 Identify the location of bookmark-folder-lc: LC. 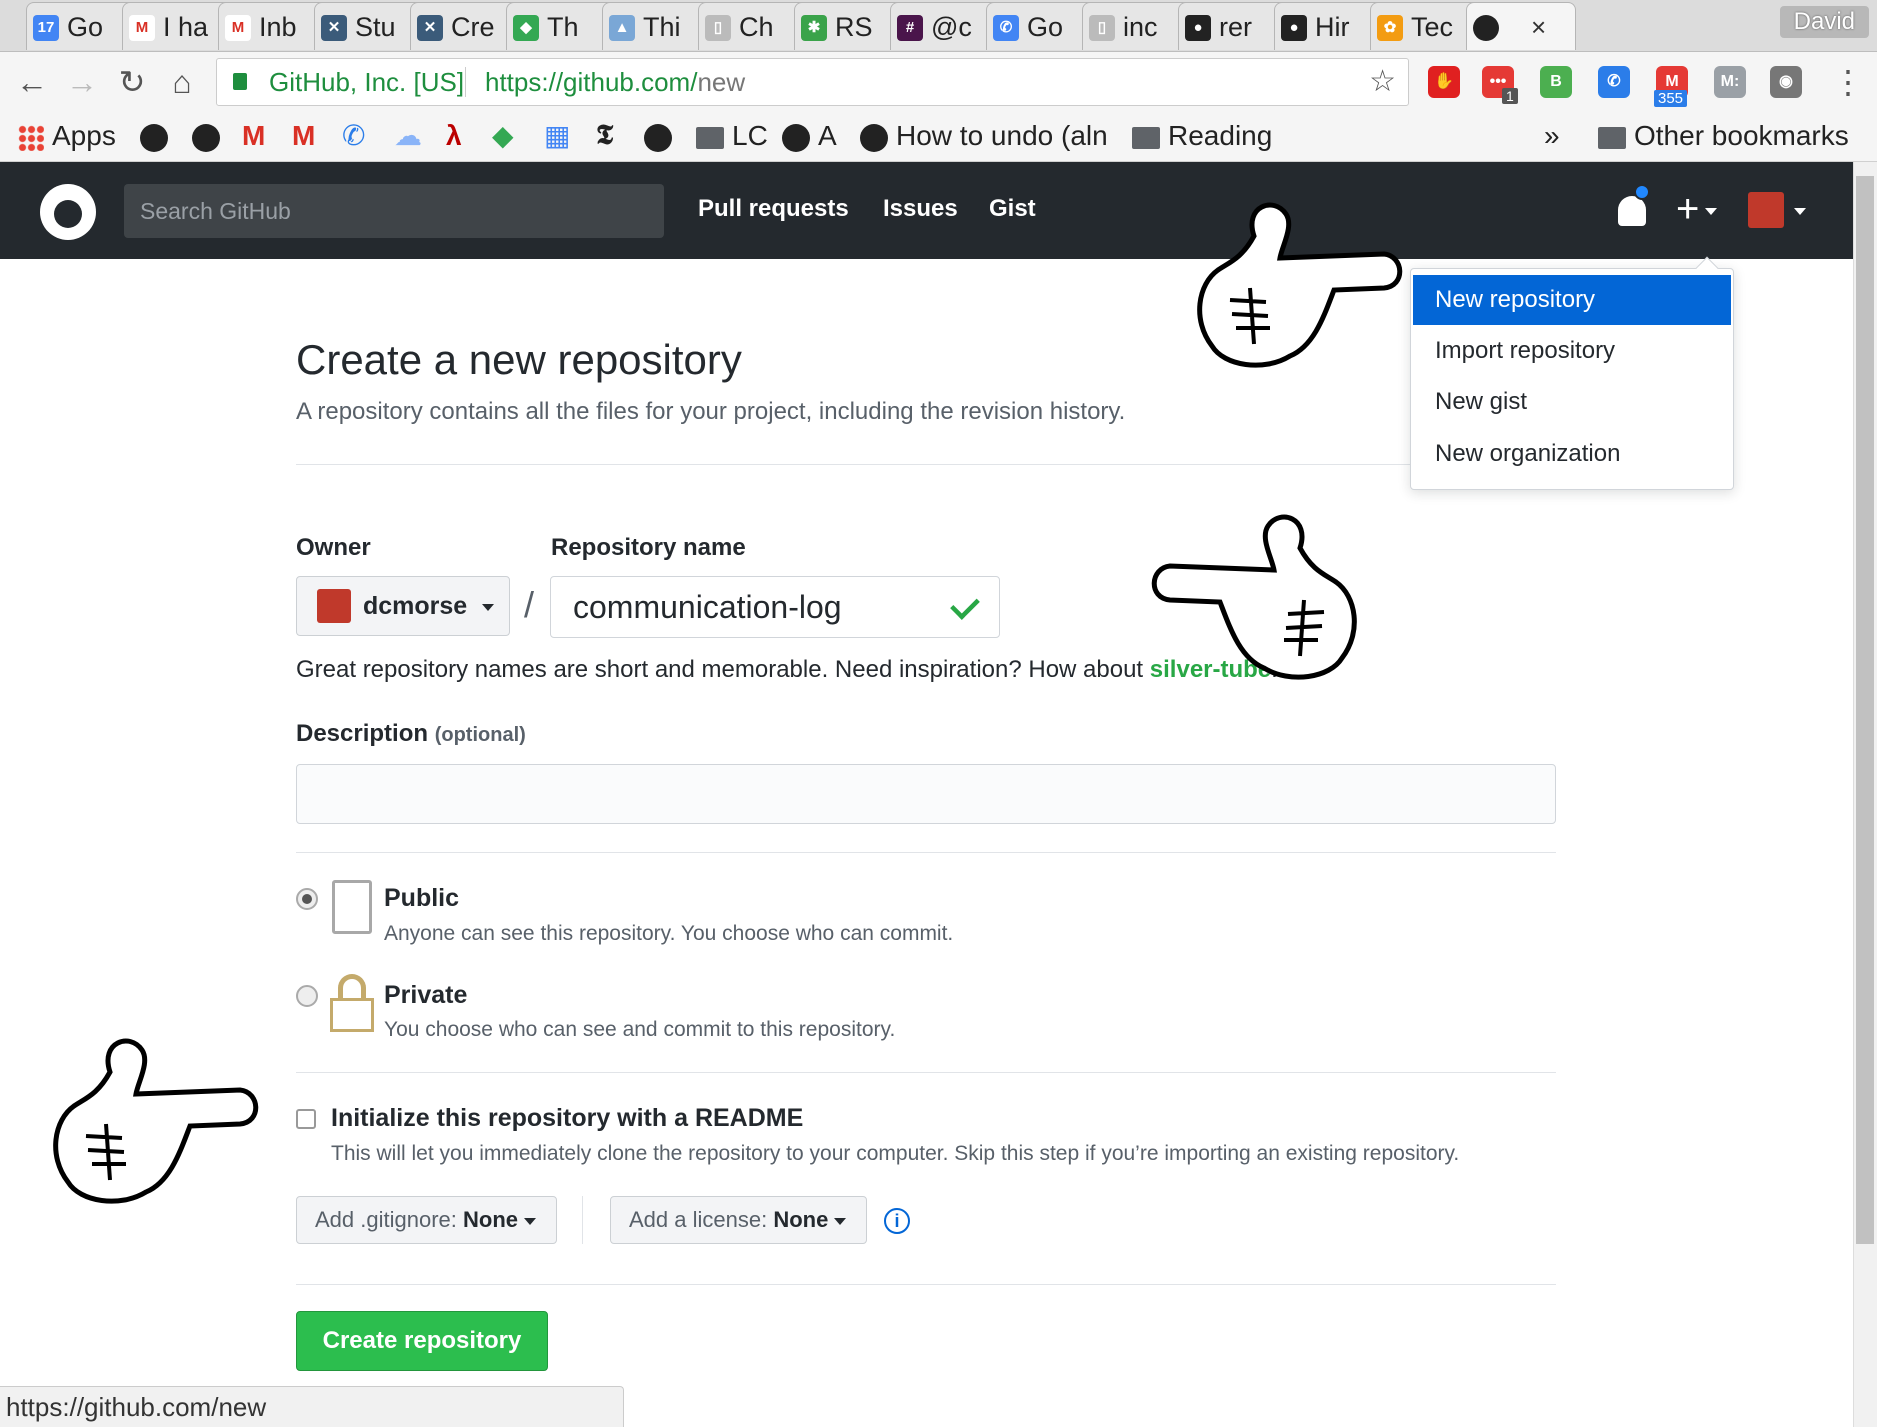
(732, 136).